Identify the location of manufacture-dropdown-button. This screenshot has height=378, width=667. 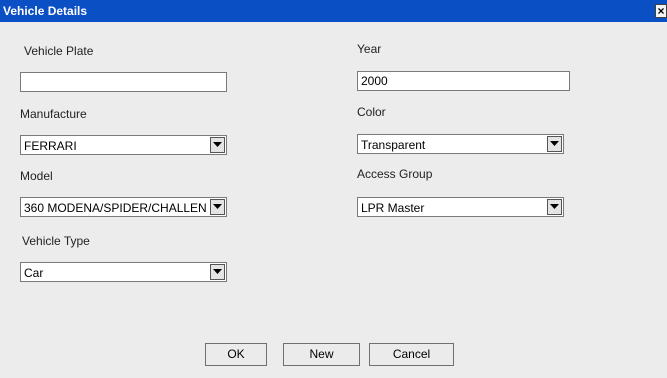
(217, 145).